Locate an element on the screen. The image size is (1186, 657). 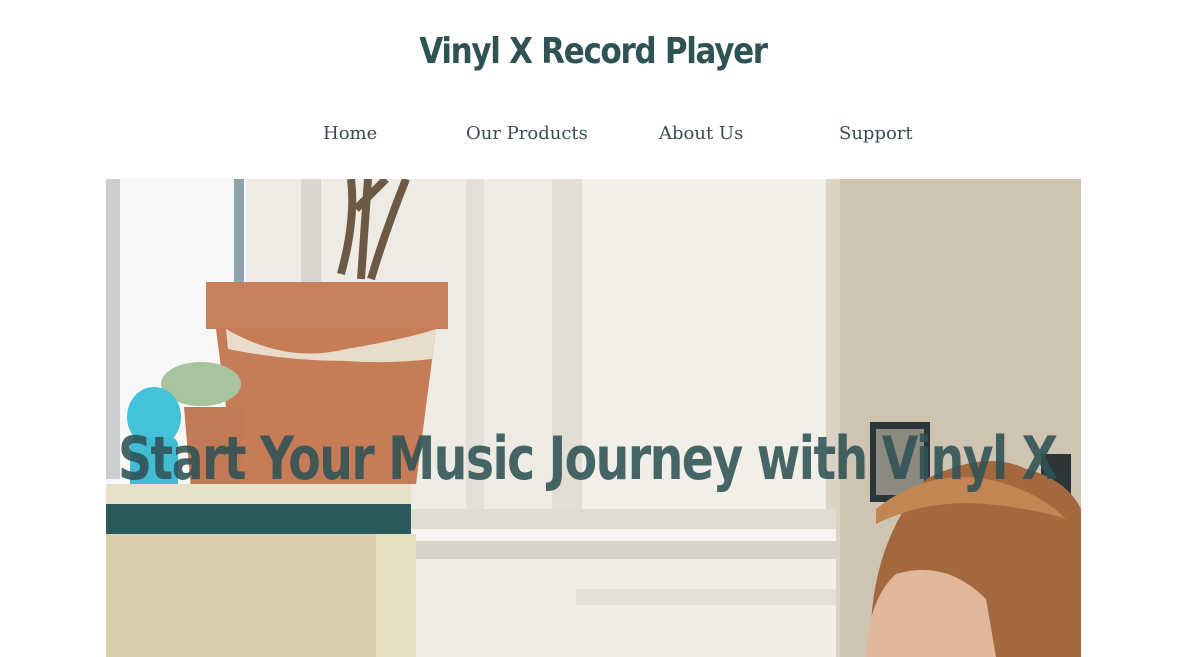
site-title: Vinyl X Record Player is located at coordinates (593, 51).